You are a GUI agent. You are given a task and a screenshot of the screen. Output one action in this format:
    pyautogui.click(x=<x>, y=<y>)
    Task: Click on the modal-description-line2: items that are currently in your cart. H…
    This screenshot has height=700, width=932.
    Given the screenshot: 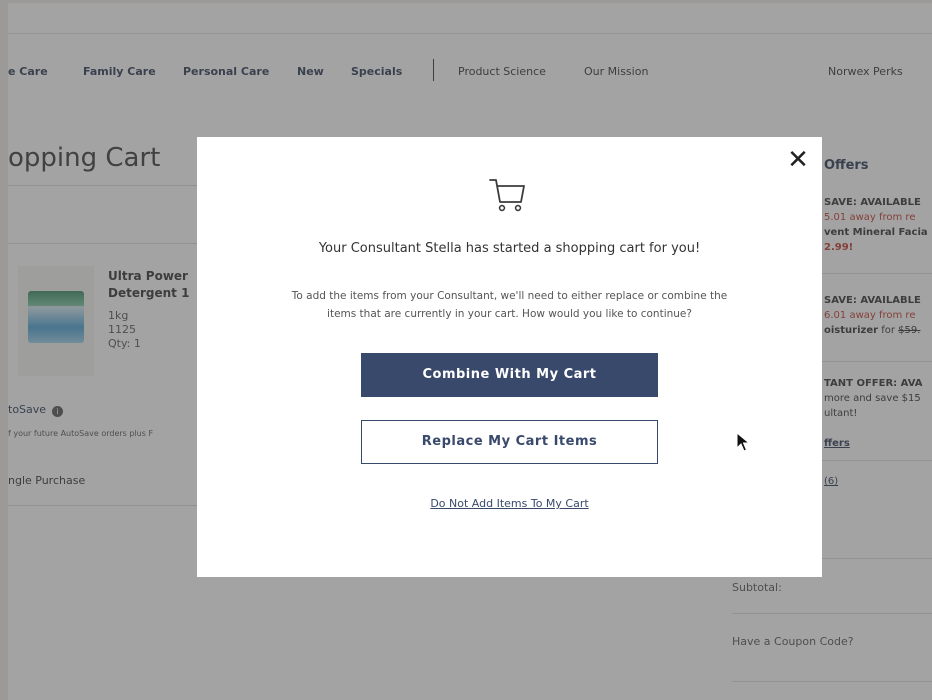 What is the action you would take?
    pyautogui.click(x=509, y=314)
    